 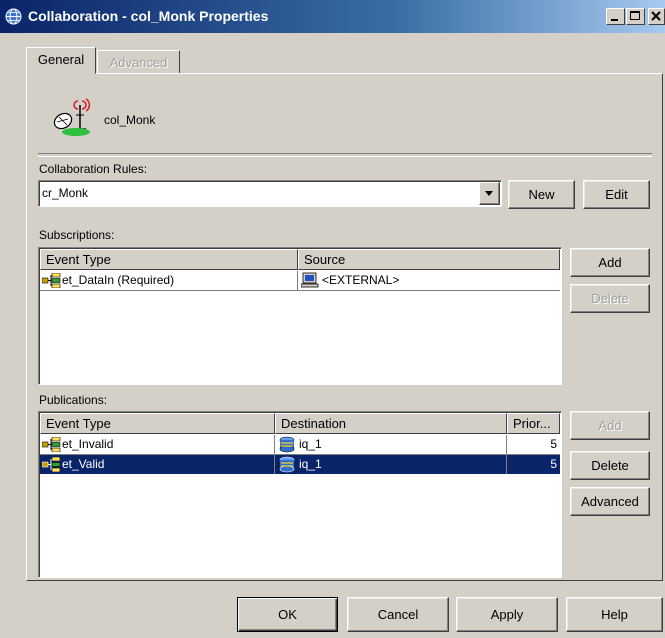 I want to click on publications-add-label: Add, so click(x=610, y=425).